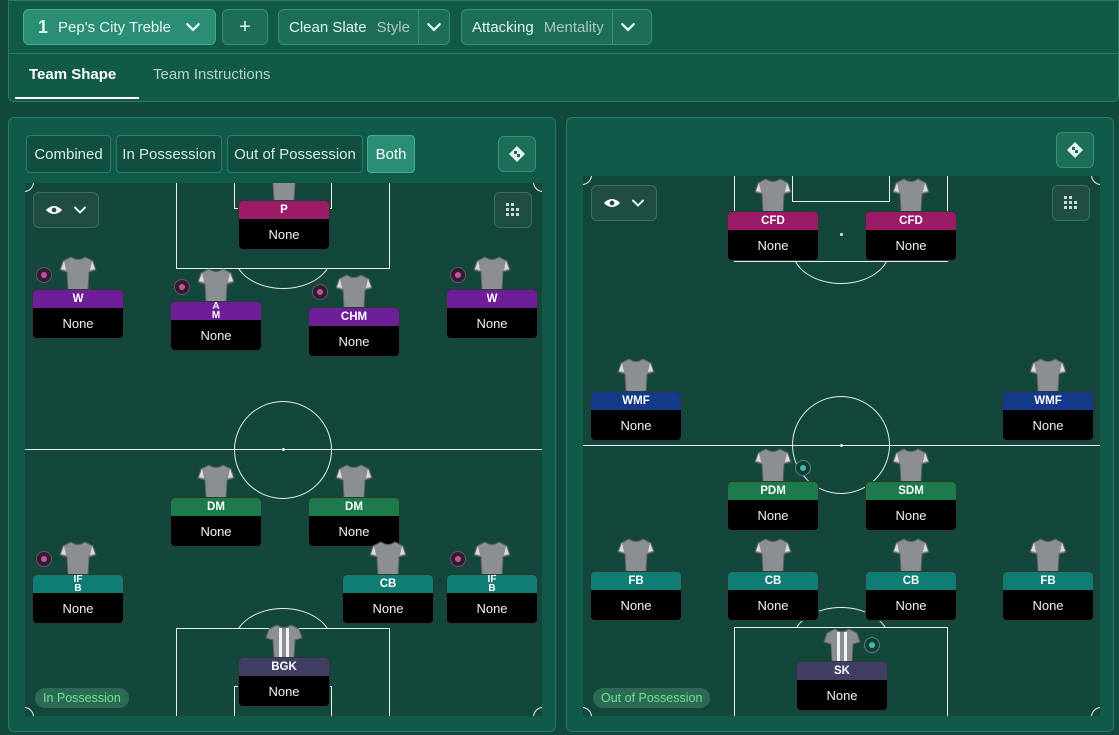 This screenshot has width=1119, height=735. What do you see at coordinates (216, 326) in the screenshot?
I see `player-card: A M None` at bounding box center [216, 326].